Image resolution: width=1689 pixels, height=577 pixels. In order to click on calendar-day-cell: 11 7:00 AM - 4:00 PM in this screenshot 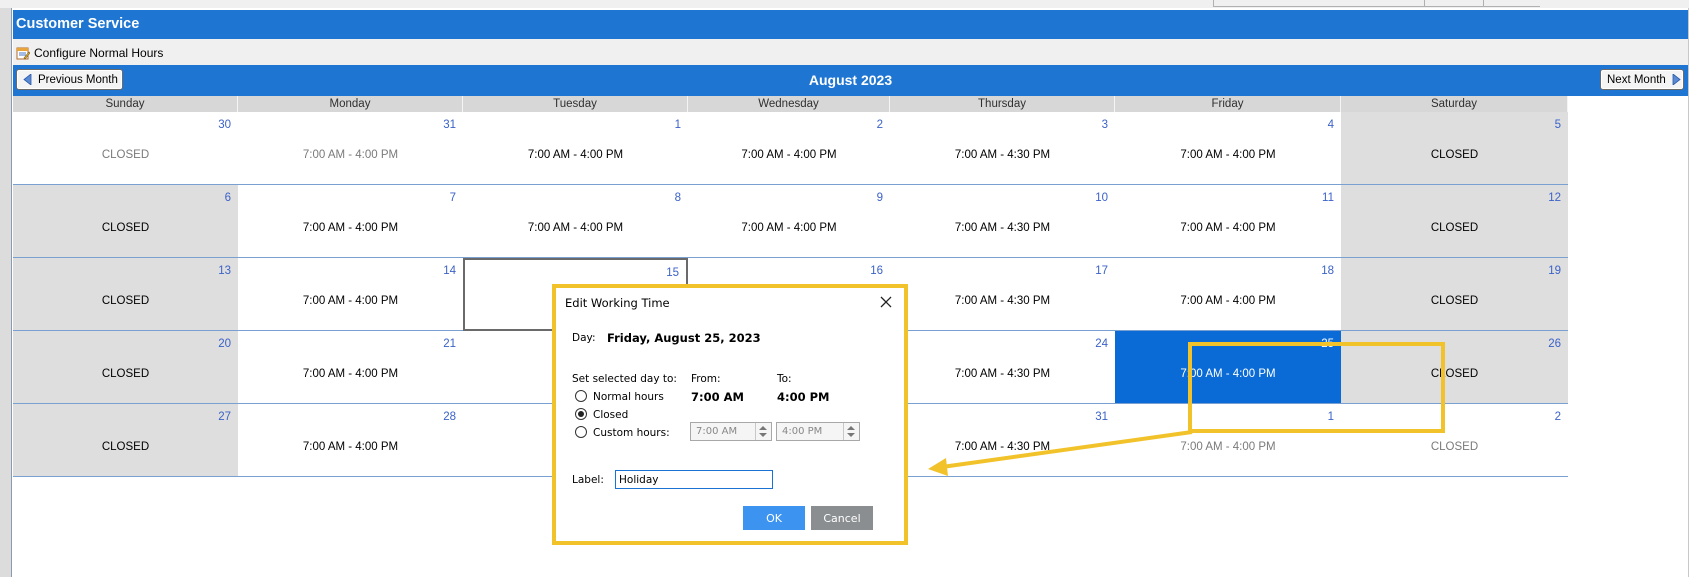, I will do `click(1228, 221)`.